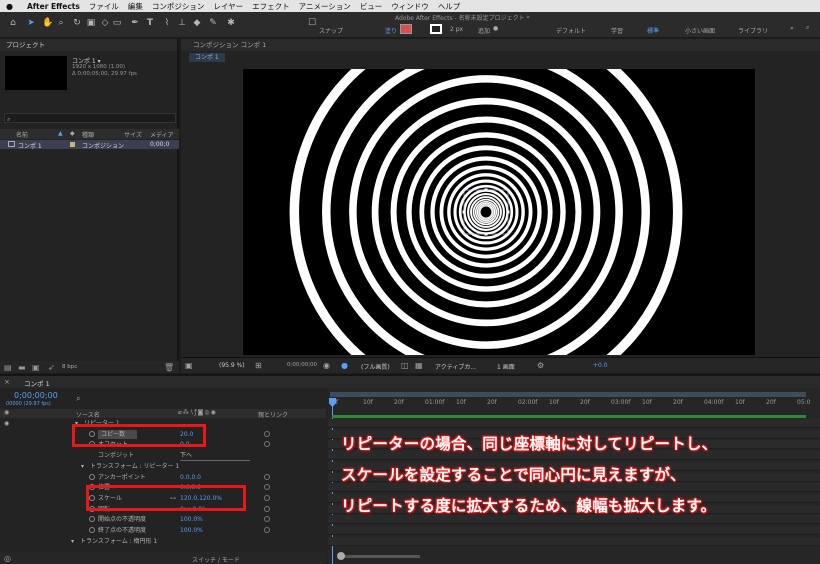  What do you see at coordinates (162, 134) in the screenshot?
I see `col-media: メディア` at bounding box center [162, 134].